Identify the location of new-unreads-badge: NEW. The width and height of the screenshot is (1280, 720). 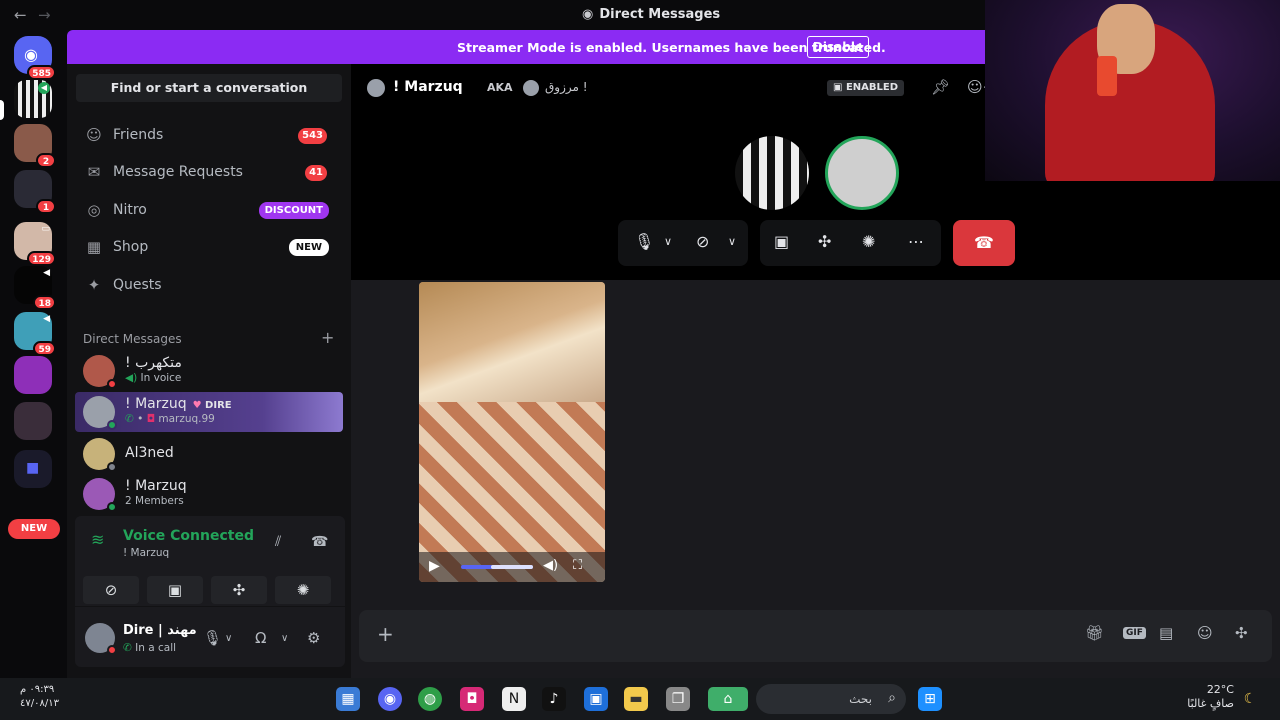
(34, 529).